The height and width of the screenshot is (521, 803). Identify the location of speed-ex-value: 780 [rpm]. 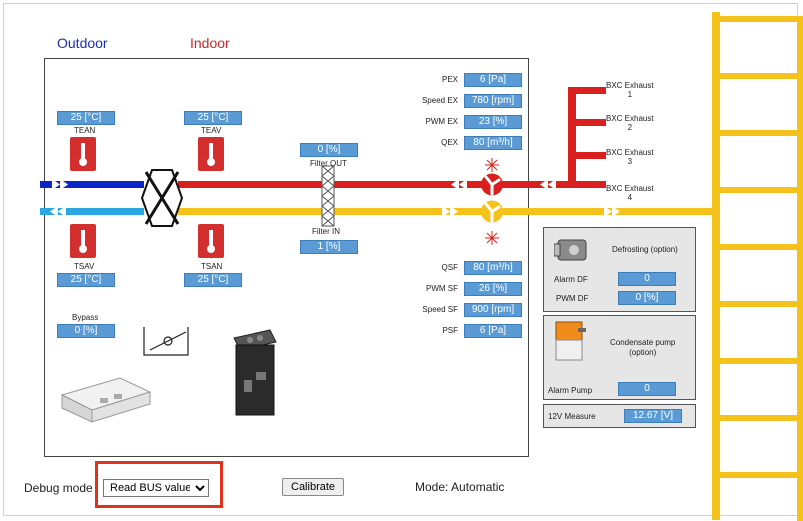
(493, 101).